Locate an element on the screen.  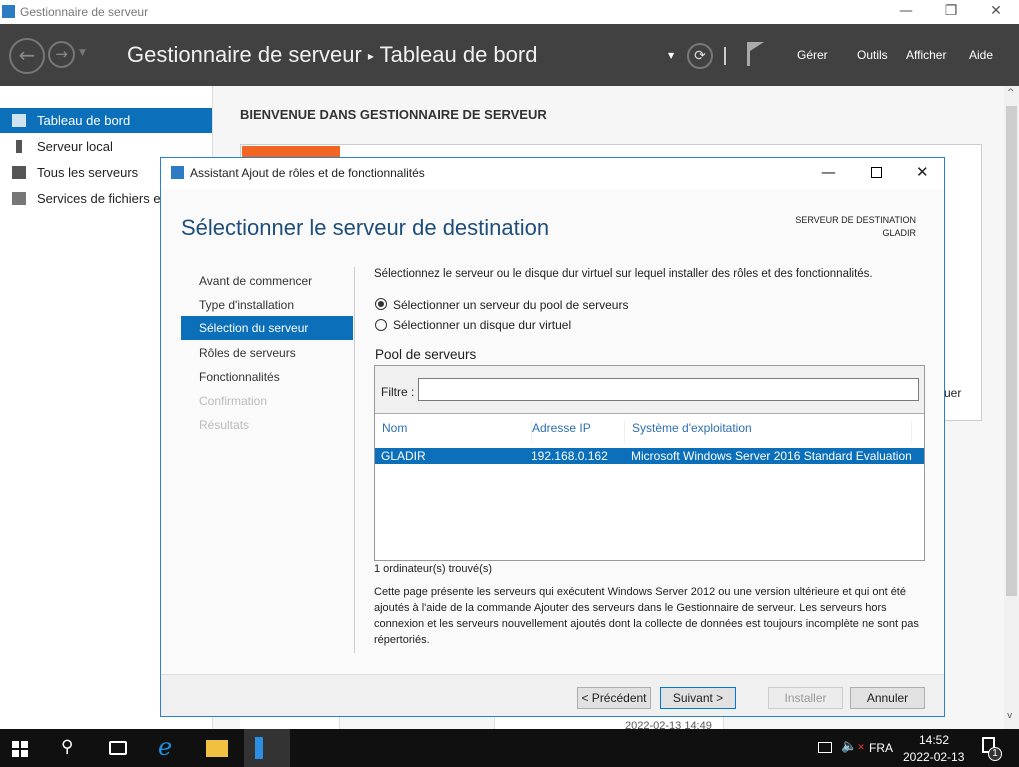
scrollbar-thumb is located at coordinates (1011, 351).